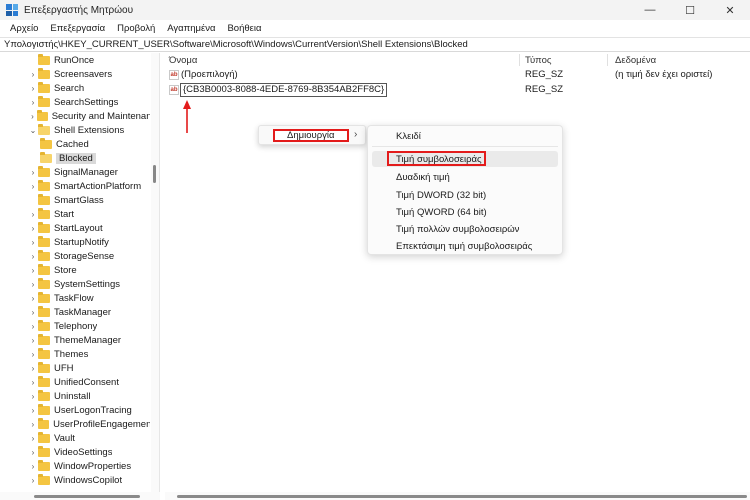  What do you see at coordinates (12, 10) in the screenshot?
I see `regedit-app-icon` at bounding box center [12, 10].